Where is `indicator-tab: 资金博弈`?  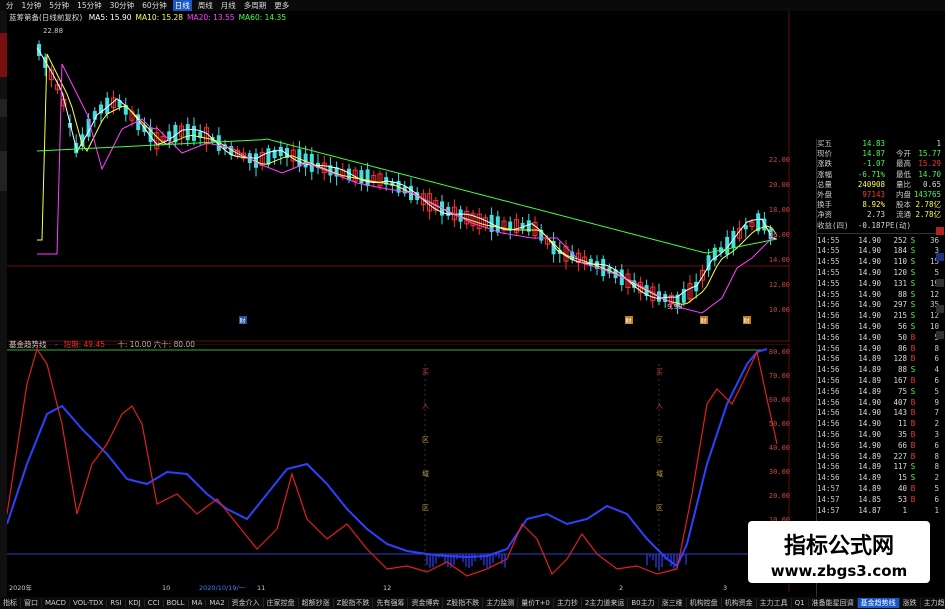 indicator-tab: 资金博弈 is located at coordinates (426, 603).